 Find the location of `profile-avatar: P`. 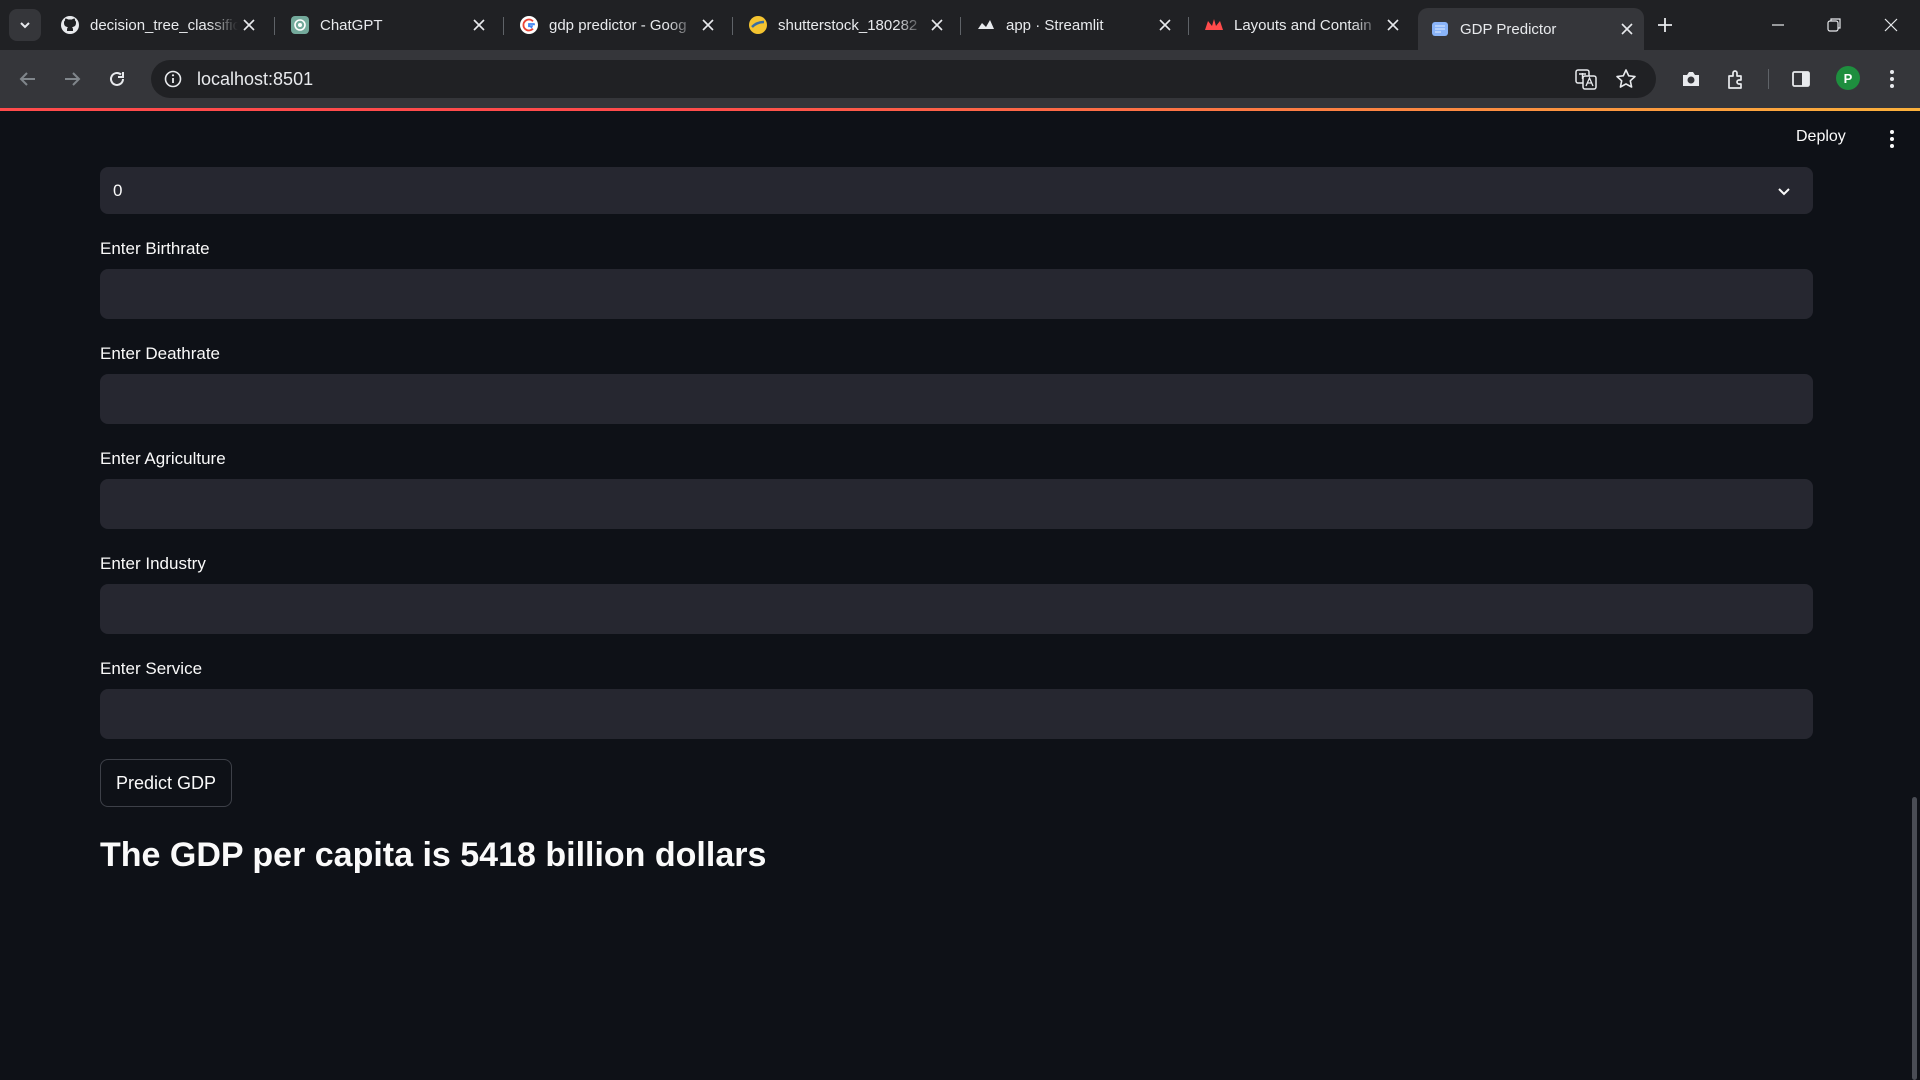

profile-avatar: P is located at coordinates (1848, 78).